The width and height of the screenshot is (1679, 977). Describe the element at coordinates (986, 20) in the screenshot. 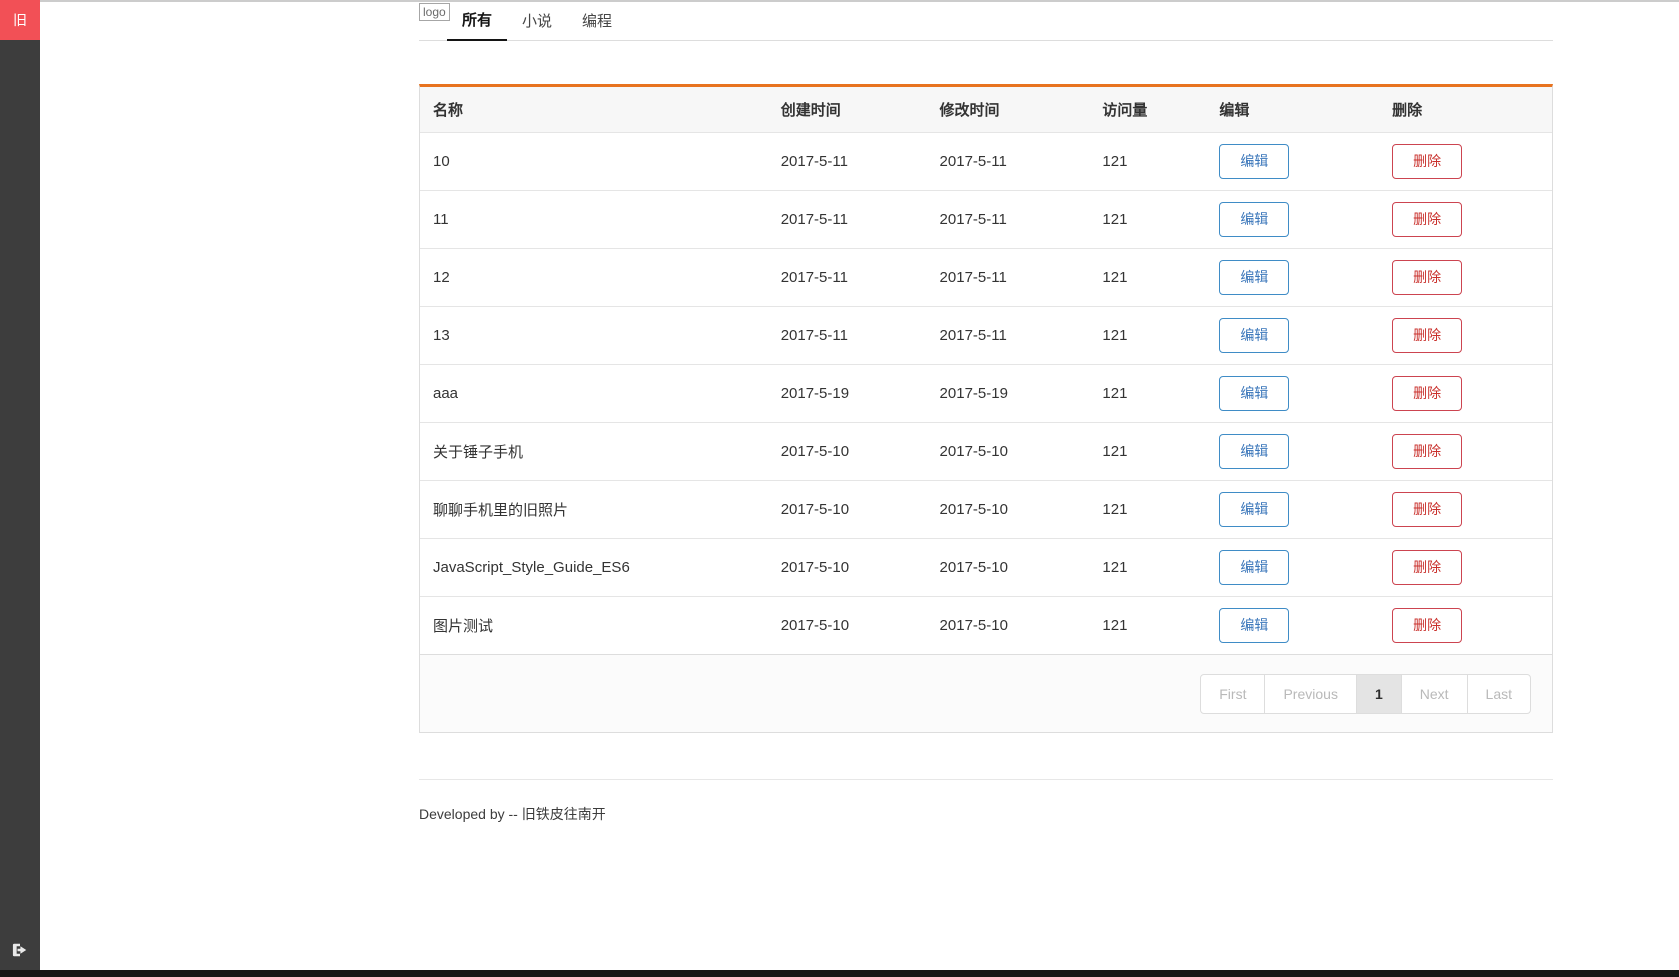

I see `navbar: logo 所有 小说 编程` at that location.